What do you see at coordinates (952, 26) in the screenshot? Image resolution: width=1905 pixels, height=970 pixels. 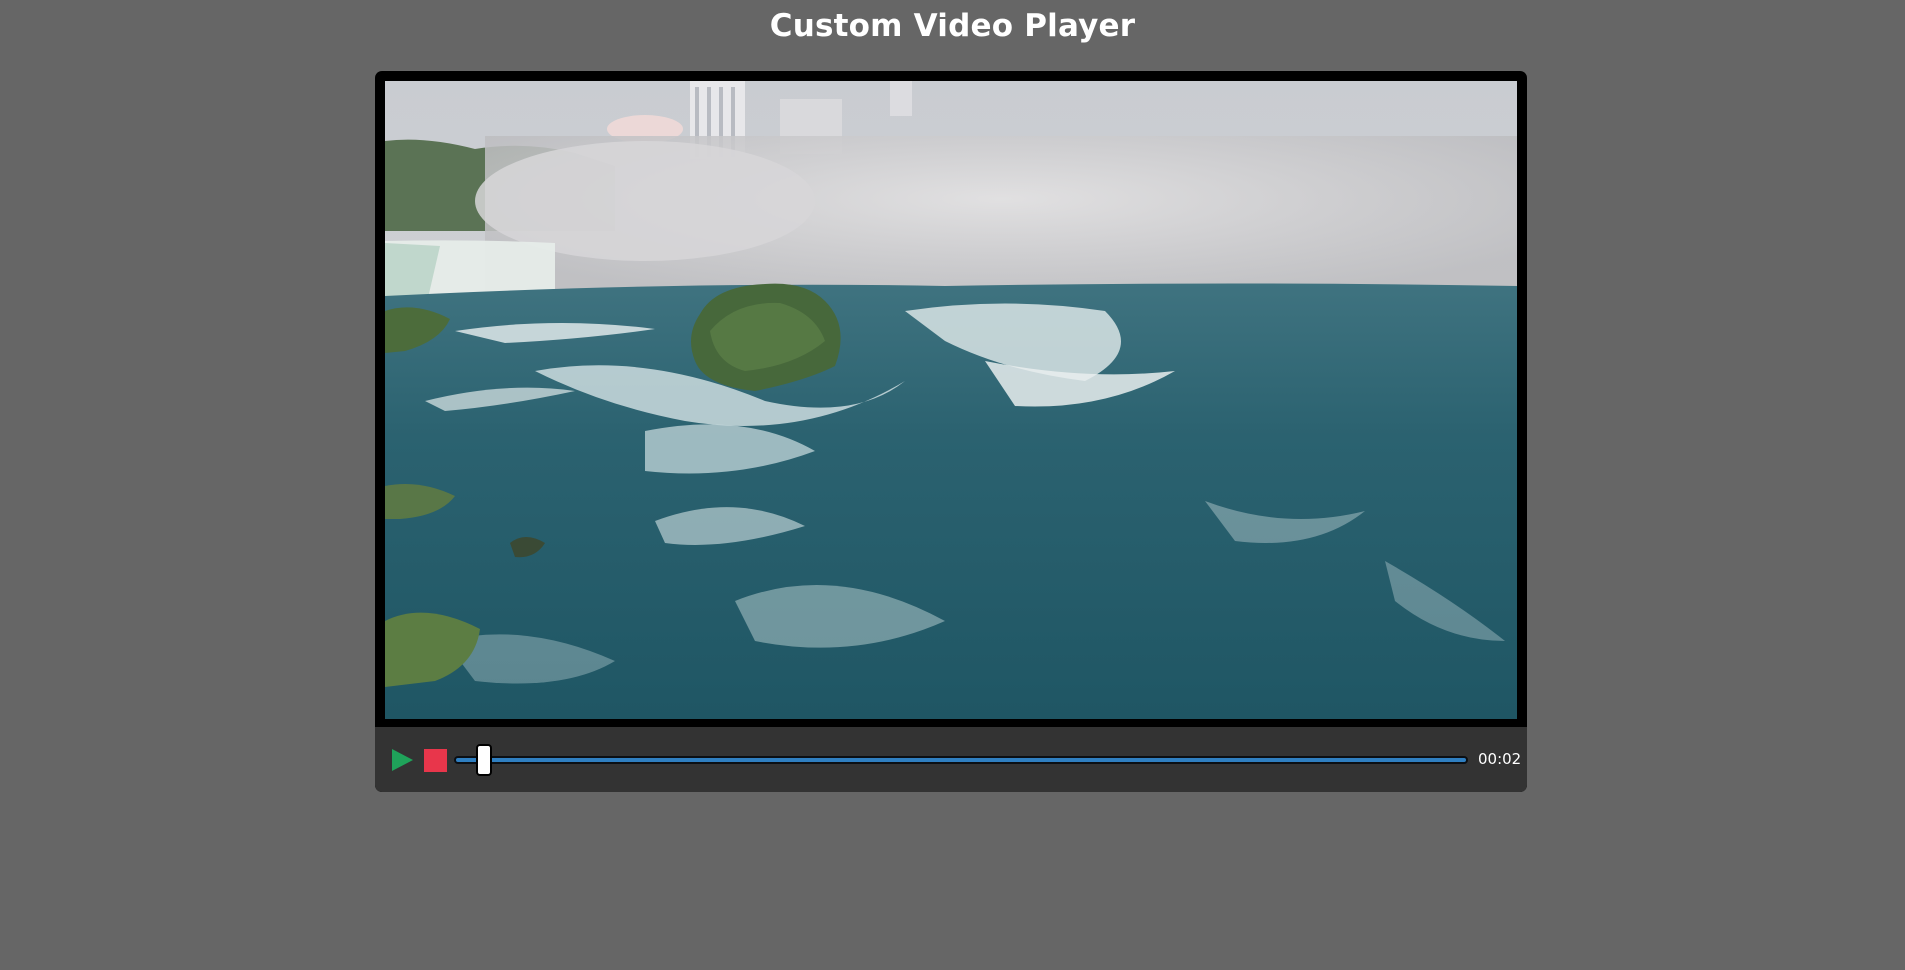 I see `page-title: Custom Video Player` at bounding box center [952, 26].